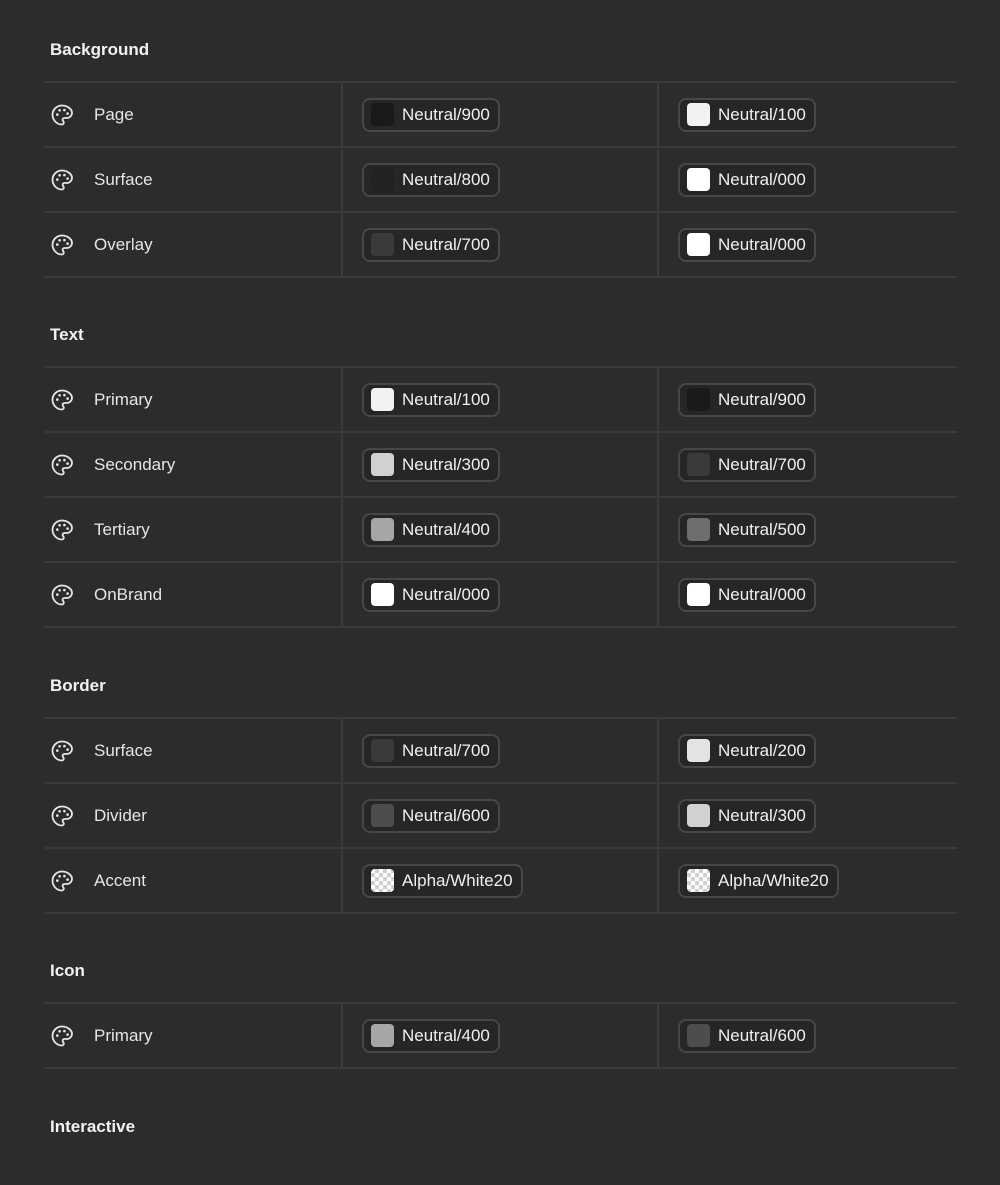 The width and height of the screenshot is (1000, 1185). I want to click on token-row: Overlay Neutral/700 Neutral/000, so click(501, 245).